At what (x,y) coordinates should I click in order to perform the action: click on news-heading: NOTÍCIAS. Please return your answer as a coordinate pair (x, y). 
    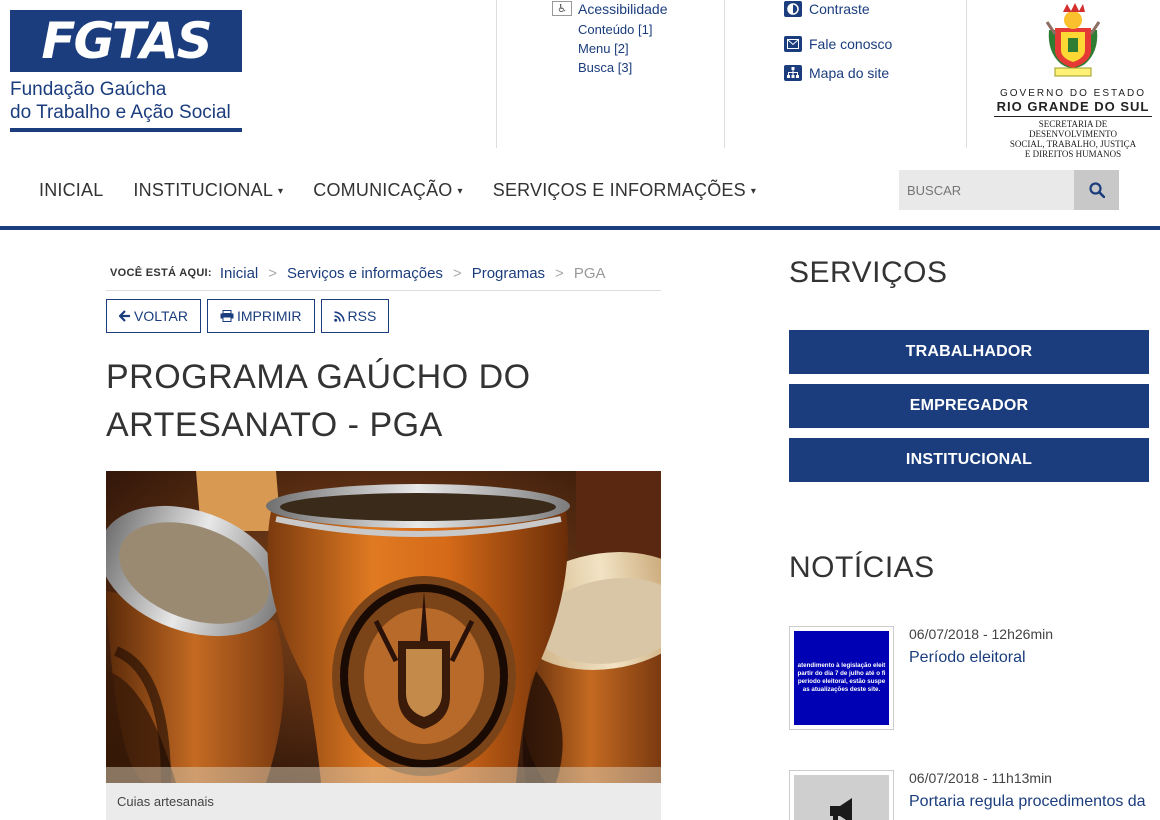
    Looking at the image, I should click on (862, 567).